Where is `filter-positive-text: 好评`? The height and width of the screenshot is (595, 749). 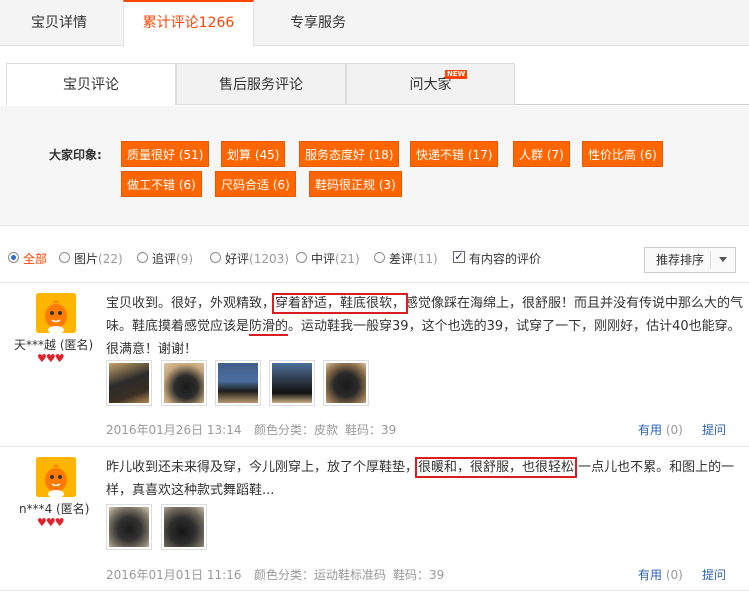 filter-positive-text: 好评 is located at coordinates (237, 259).